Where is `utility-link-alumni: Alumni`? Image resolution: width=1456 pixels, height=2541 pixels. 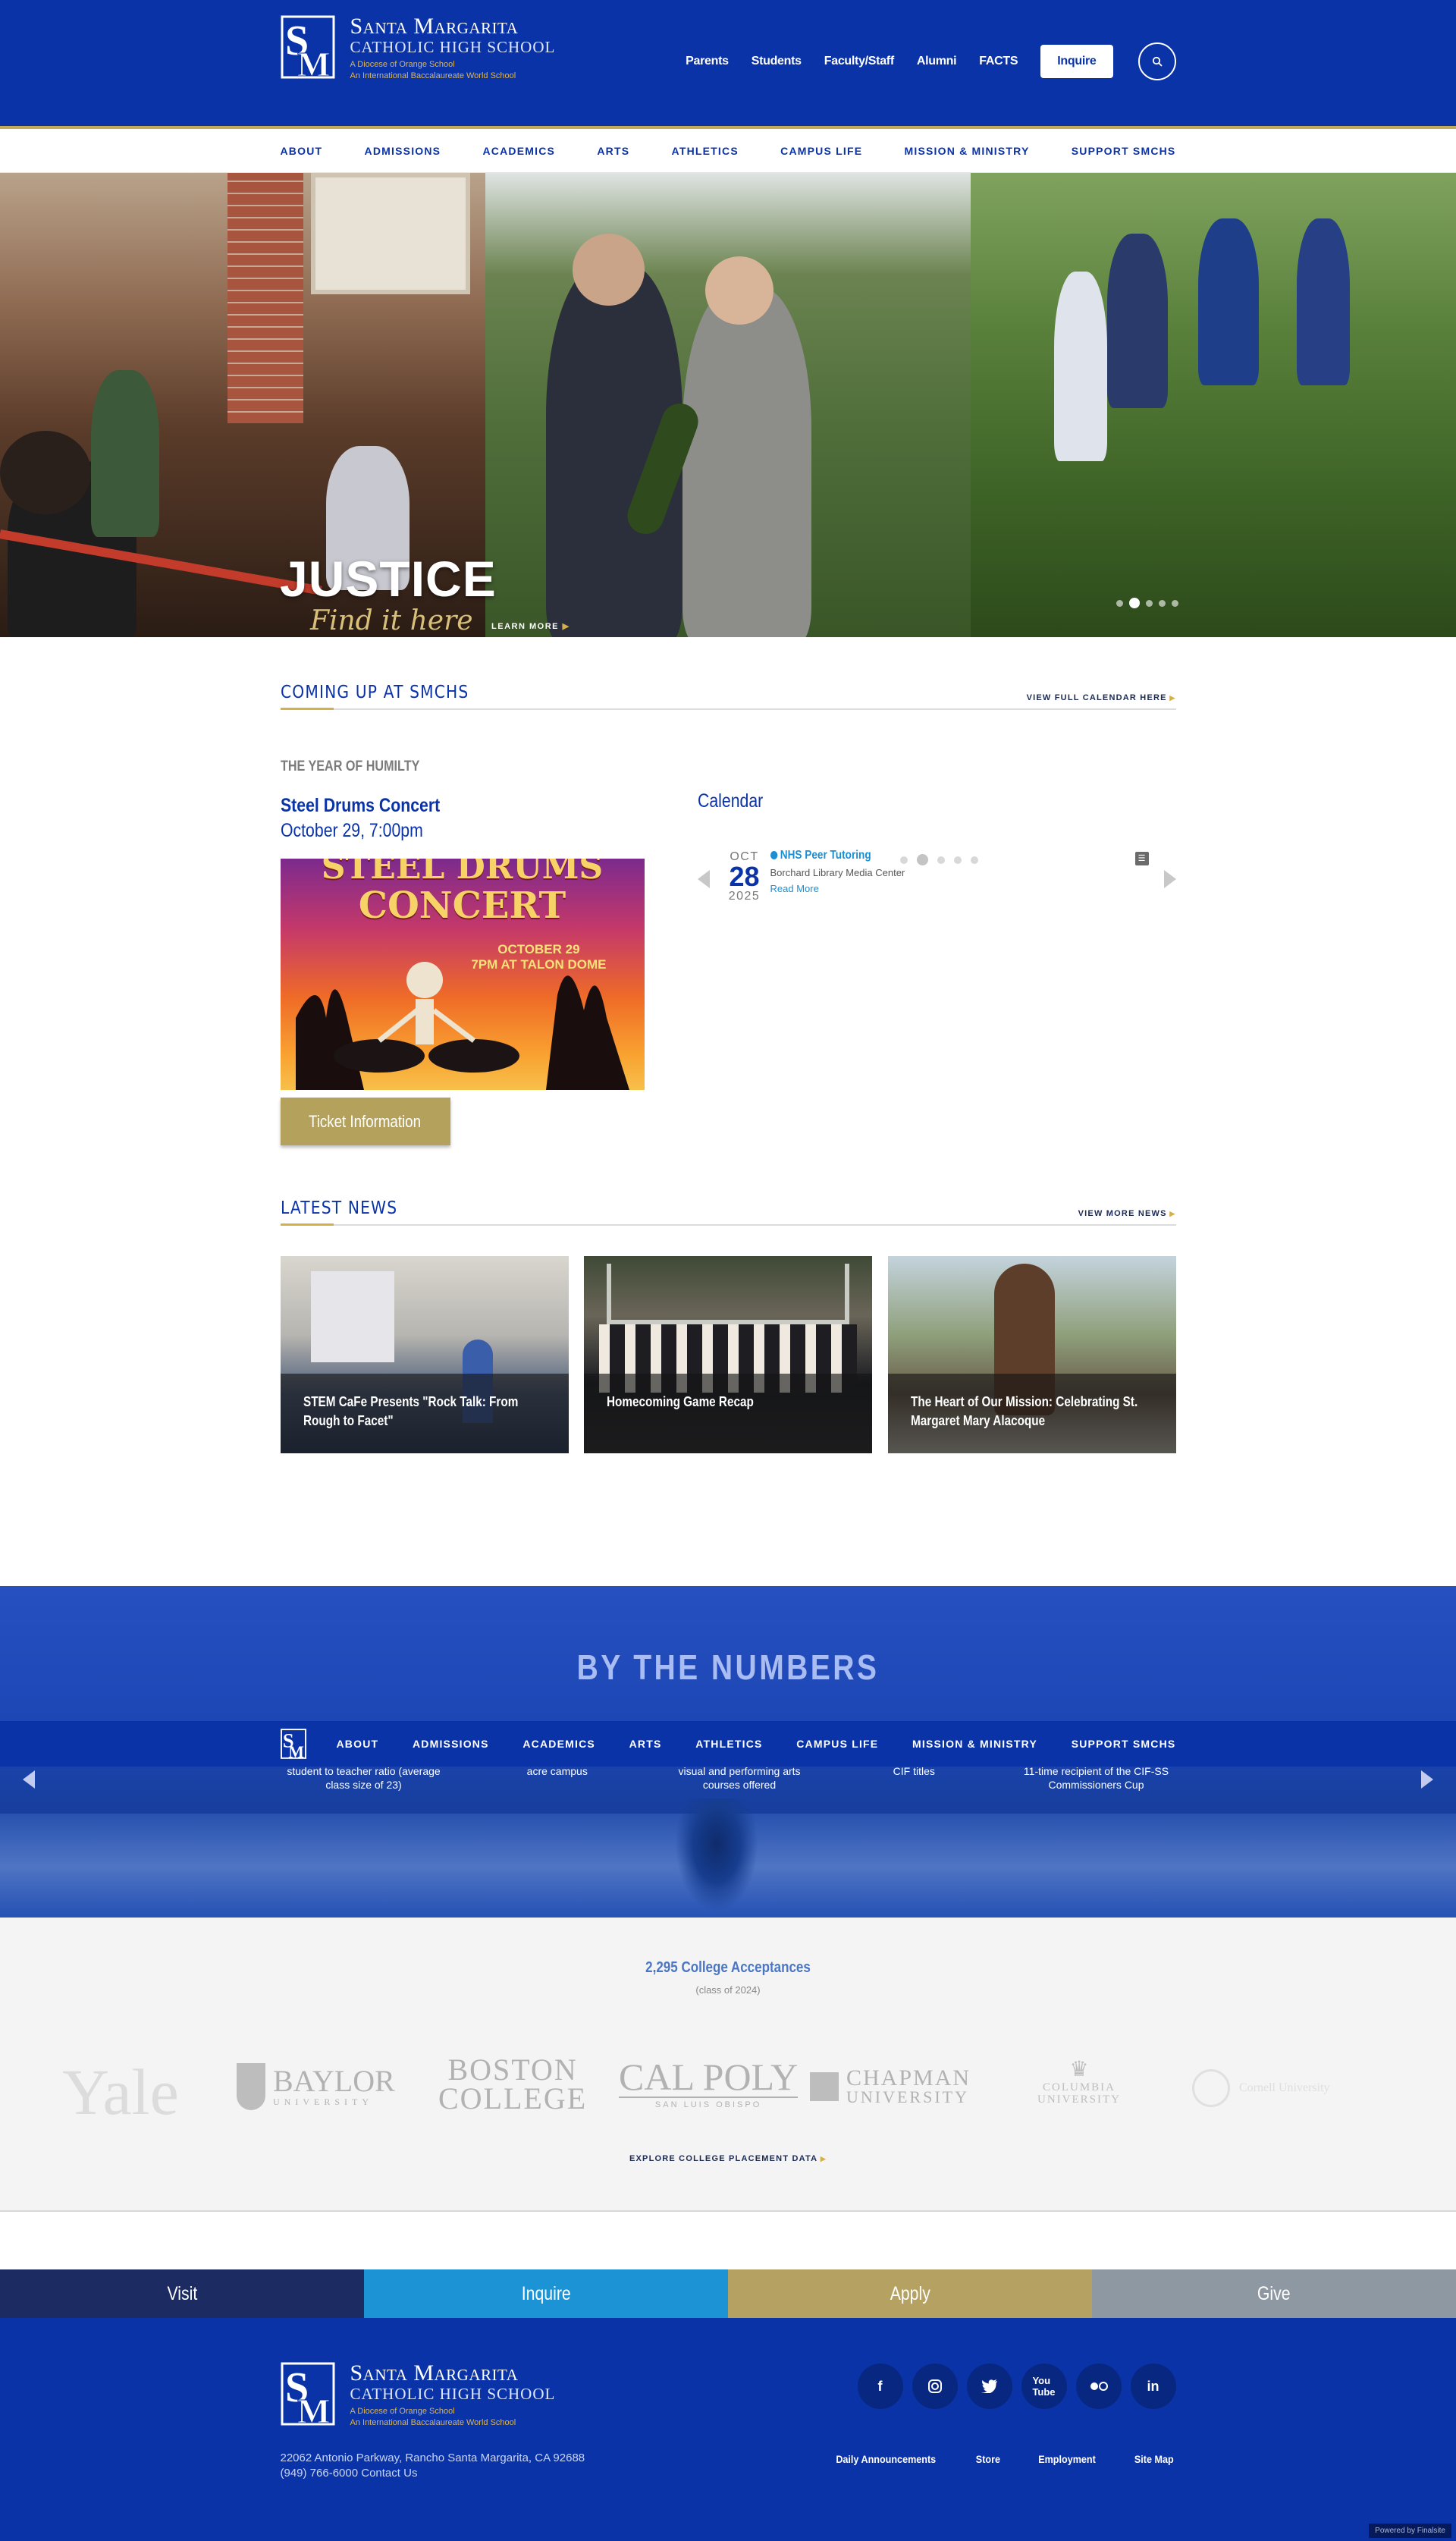 utility-link-alumni: Alumni is located at coordinates (937, 62).